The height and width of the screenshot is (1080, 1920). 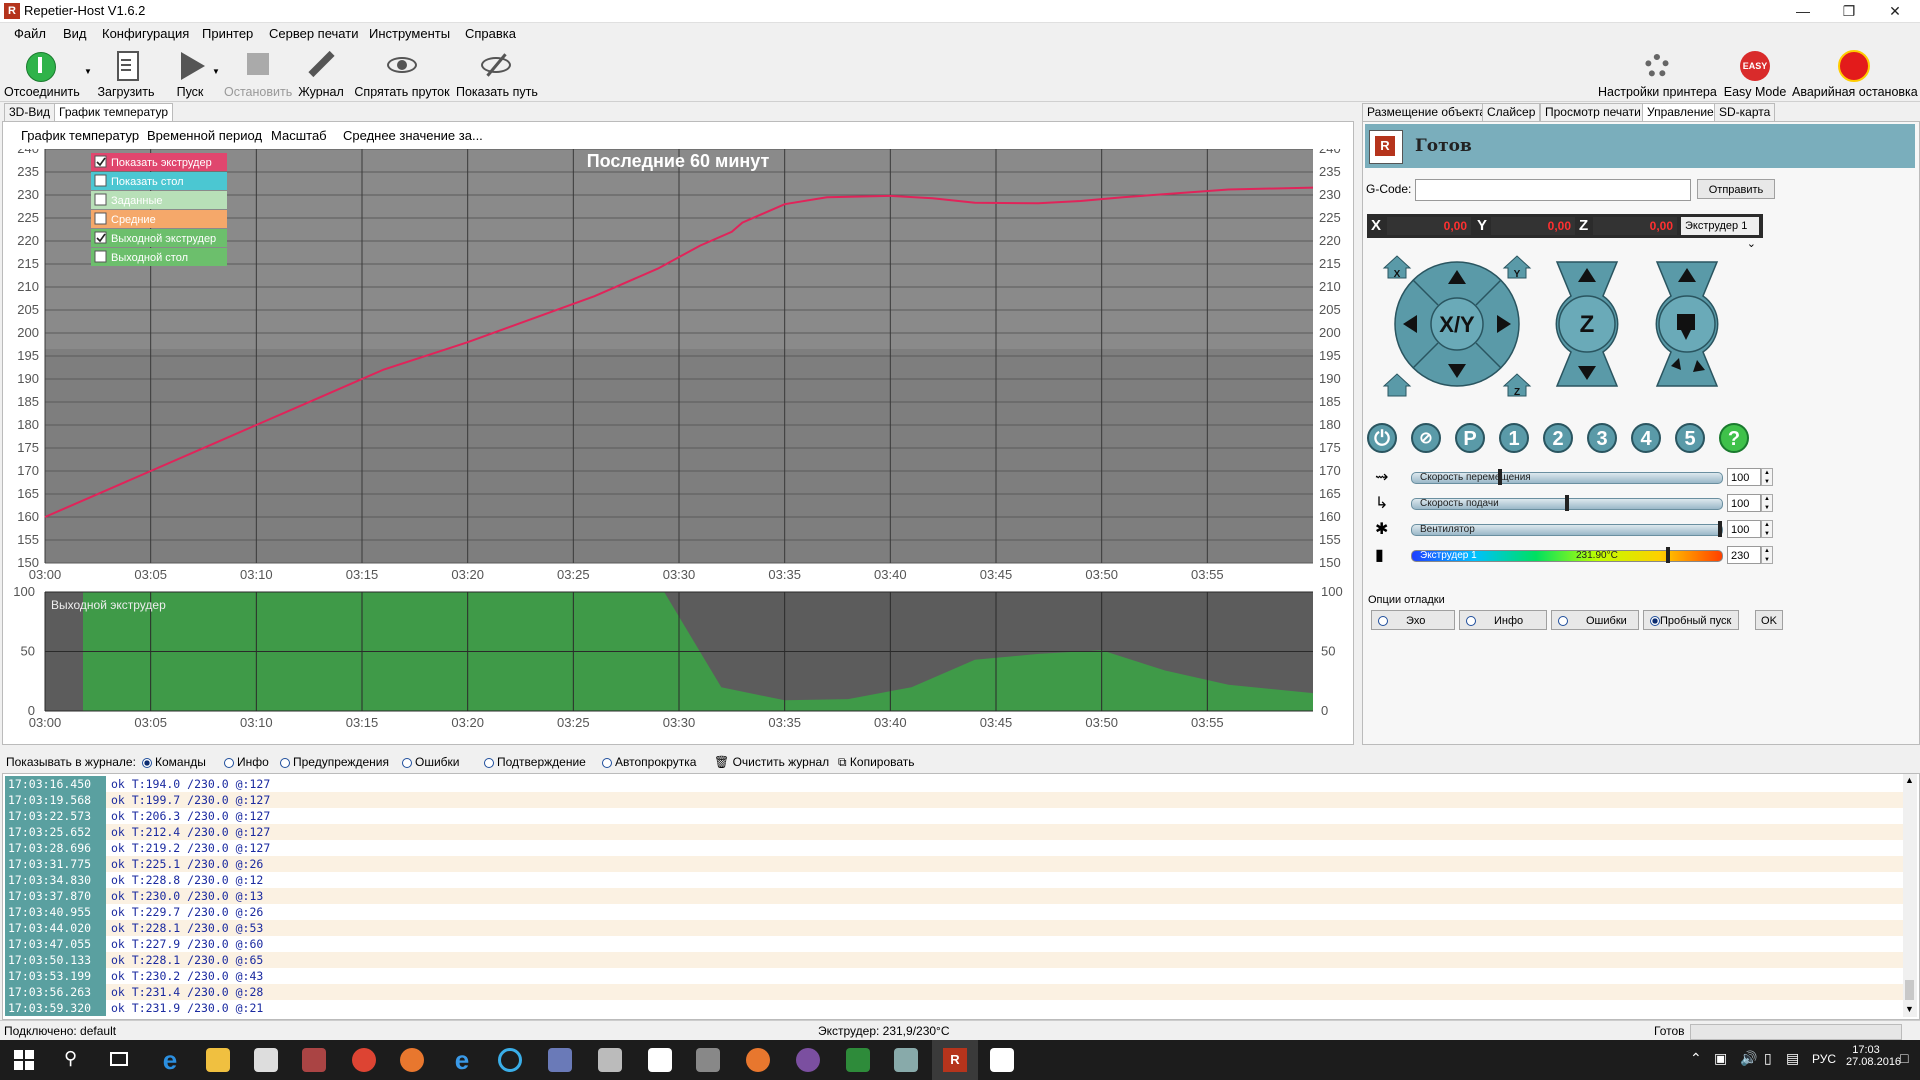 I want to click on viber-icon, so click(x=808, y=1060).